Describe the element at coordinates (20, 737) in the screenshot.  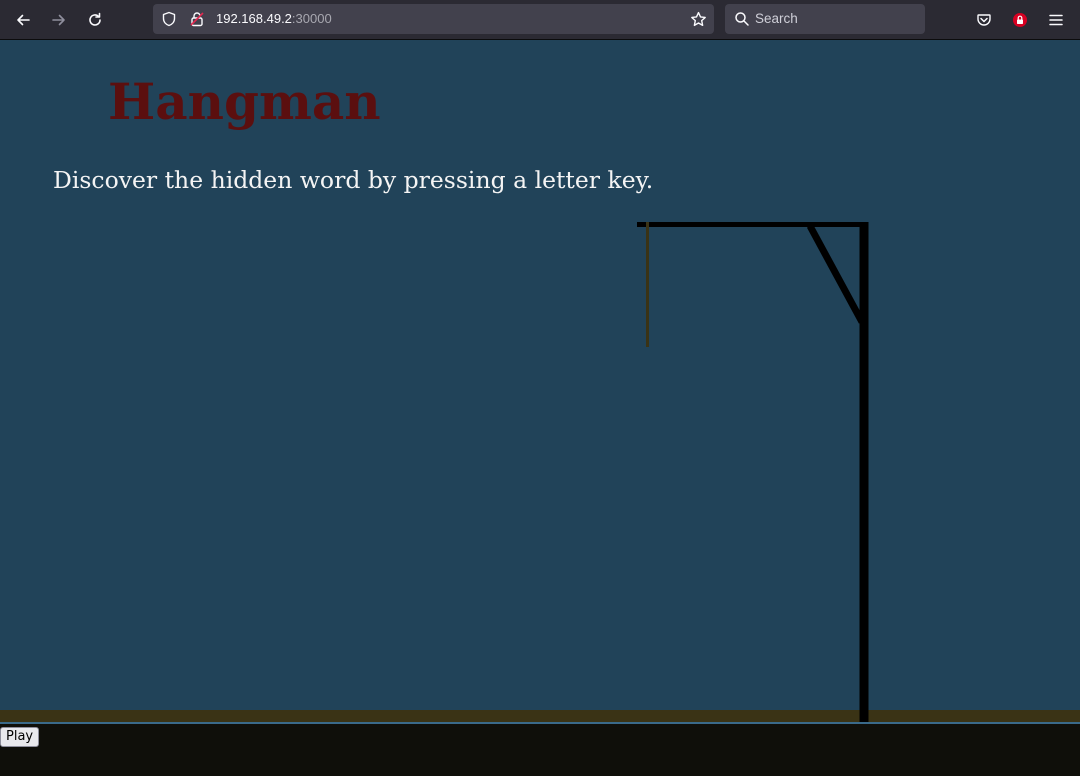
I see `play-button: Play` at that location.